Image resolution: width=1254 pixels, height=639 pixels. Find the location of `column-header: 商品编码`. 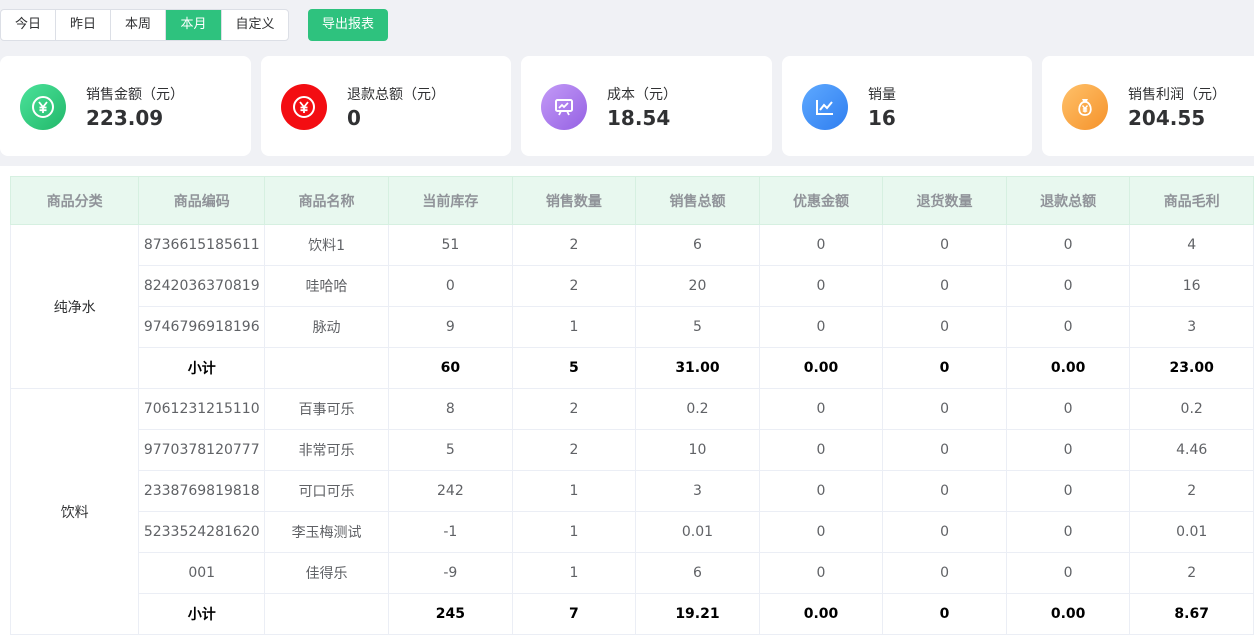

column-header: 商品编码 is located at coordinates (202, 200).